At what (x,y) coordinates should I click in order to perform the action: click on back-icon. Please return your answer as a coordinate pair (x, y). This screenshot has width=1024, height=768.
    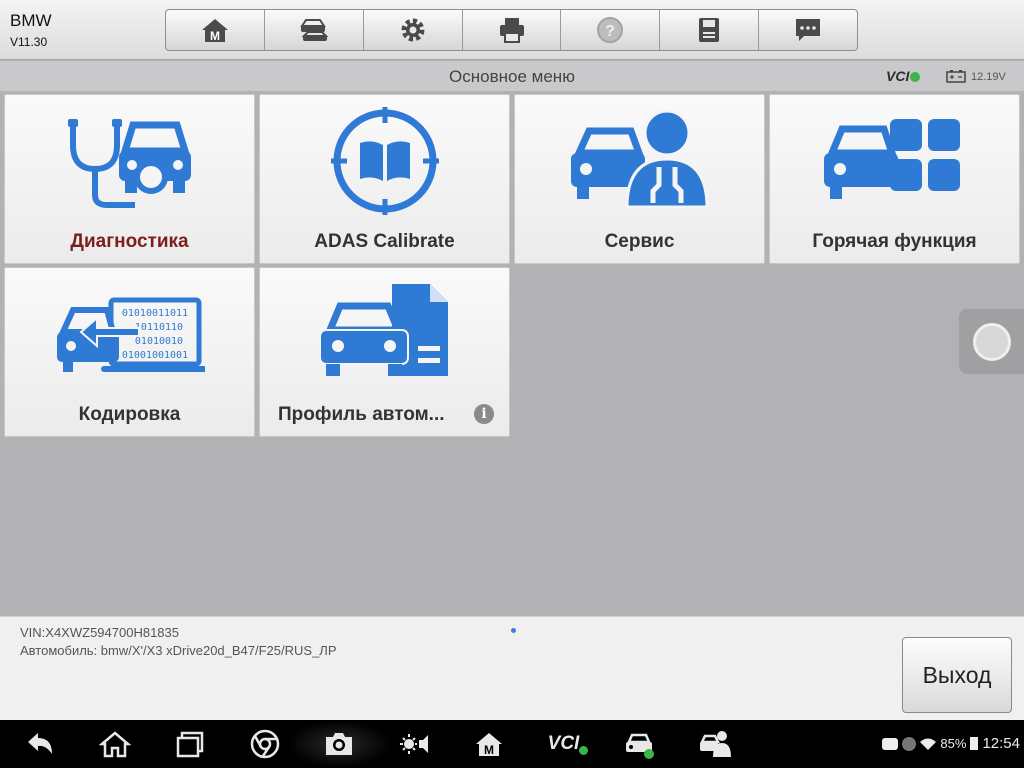
    Looking at the image, I should click on (40, 743).